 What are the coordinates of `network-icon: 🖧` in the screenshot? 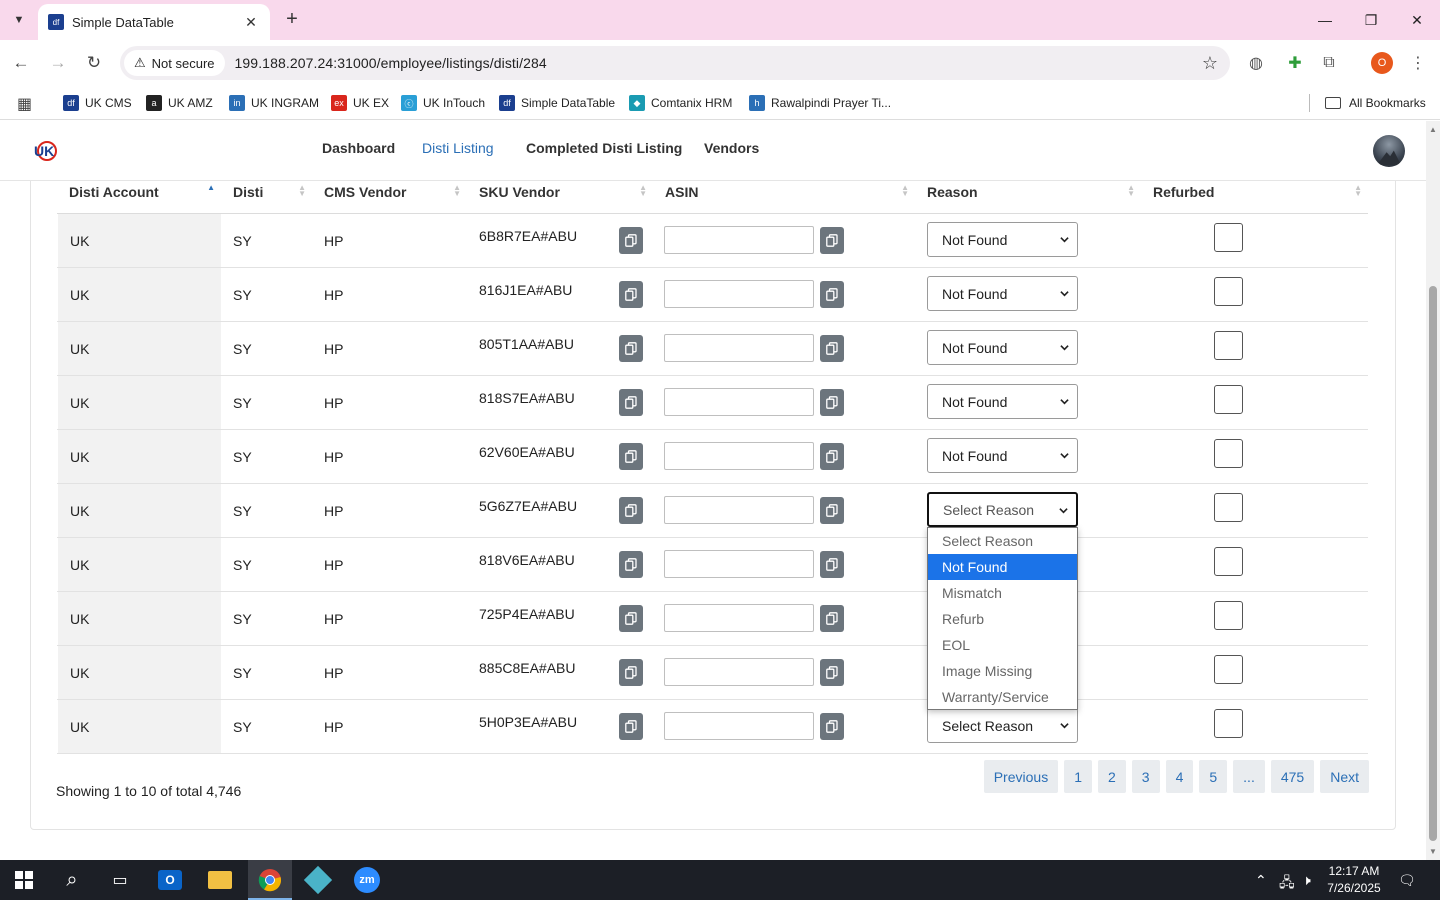 It's located at (1287, 884).